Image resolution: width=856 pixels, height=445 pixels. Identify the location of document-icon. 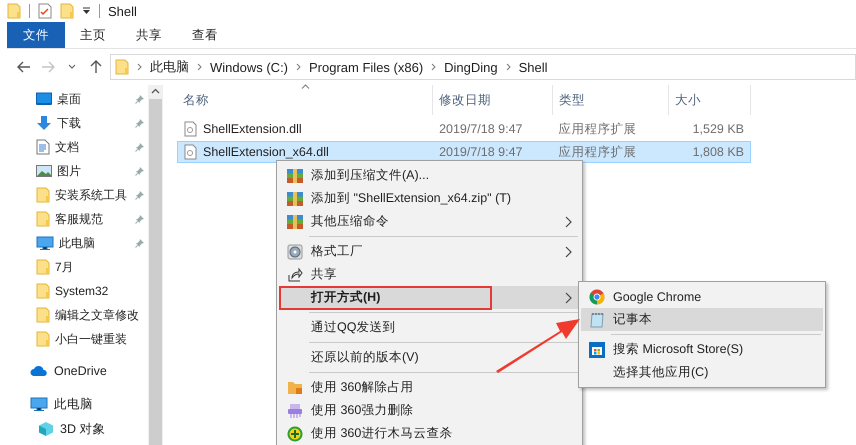
(43, 147).